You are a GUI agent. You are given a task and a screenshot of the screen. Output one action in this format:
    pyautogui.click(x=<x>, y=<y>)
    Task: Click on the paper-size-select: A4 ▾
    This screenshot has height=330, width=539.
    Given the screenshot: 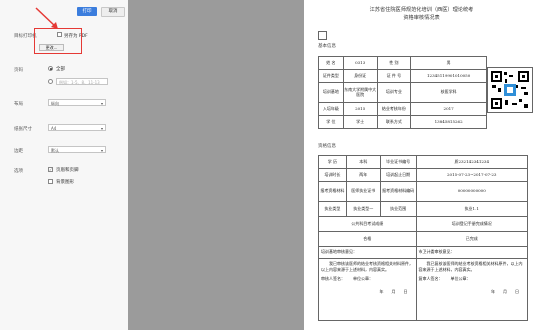 What is the action you would take?
    pyautogui.click(x=77, y=127)
    